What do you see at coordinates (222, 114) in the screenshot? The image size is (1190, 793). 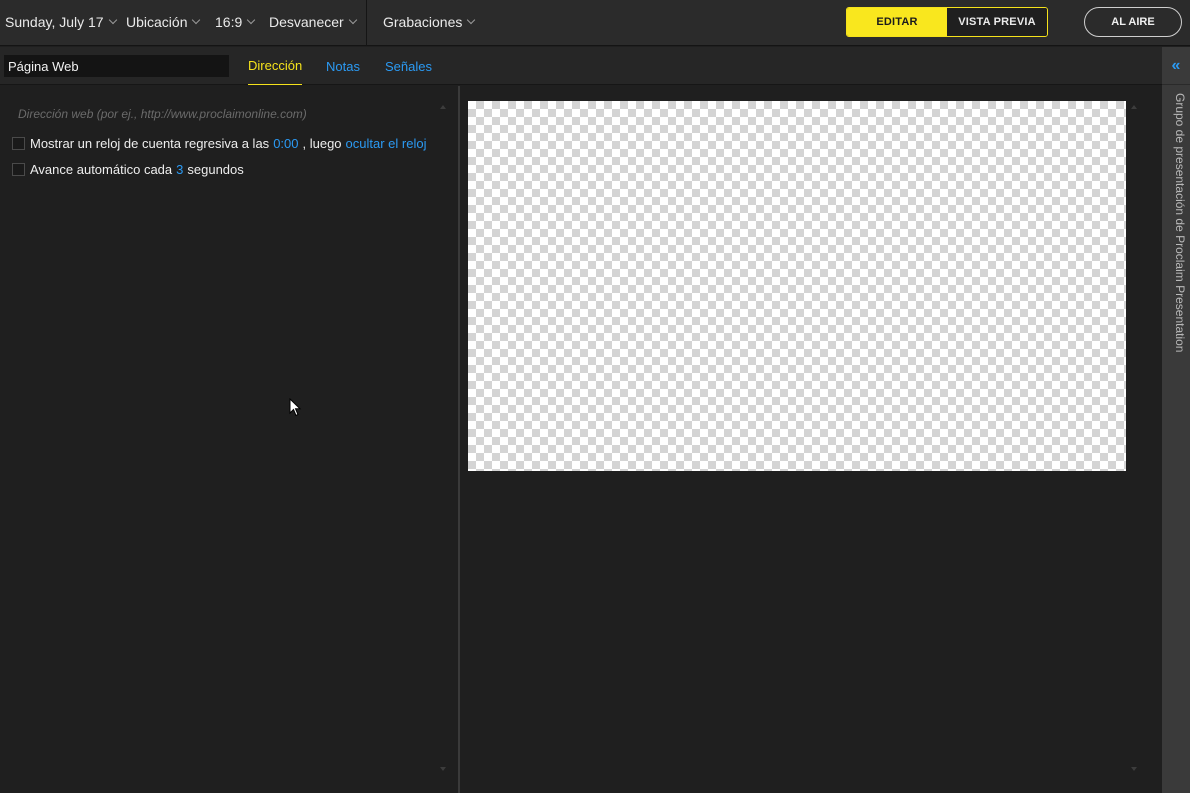 I see `web-address-input` at bounding box center [222, 114].